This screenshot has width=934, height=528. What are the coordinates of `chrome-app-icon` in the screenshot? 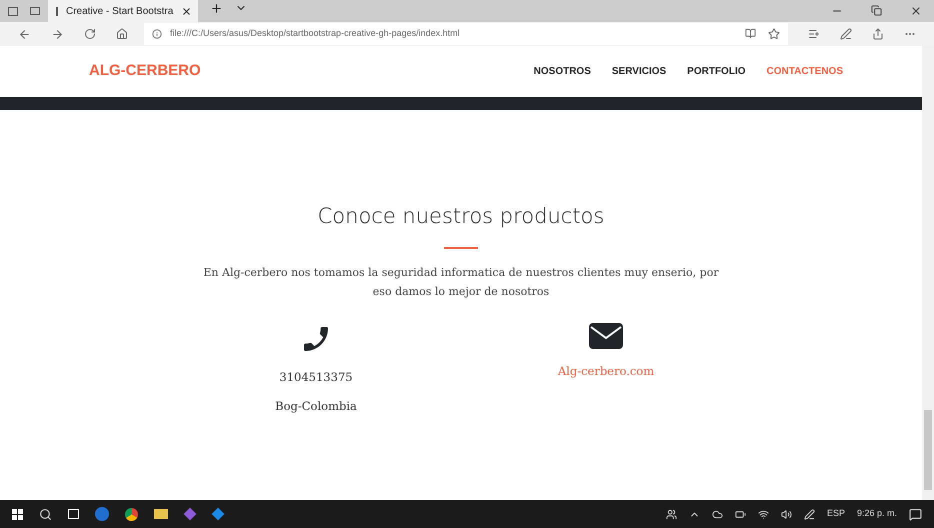 It's located at (131, 514).